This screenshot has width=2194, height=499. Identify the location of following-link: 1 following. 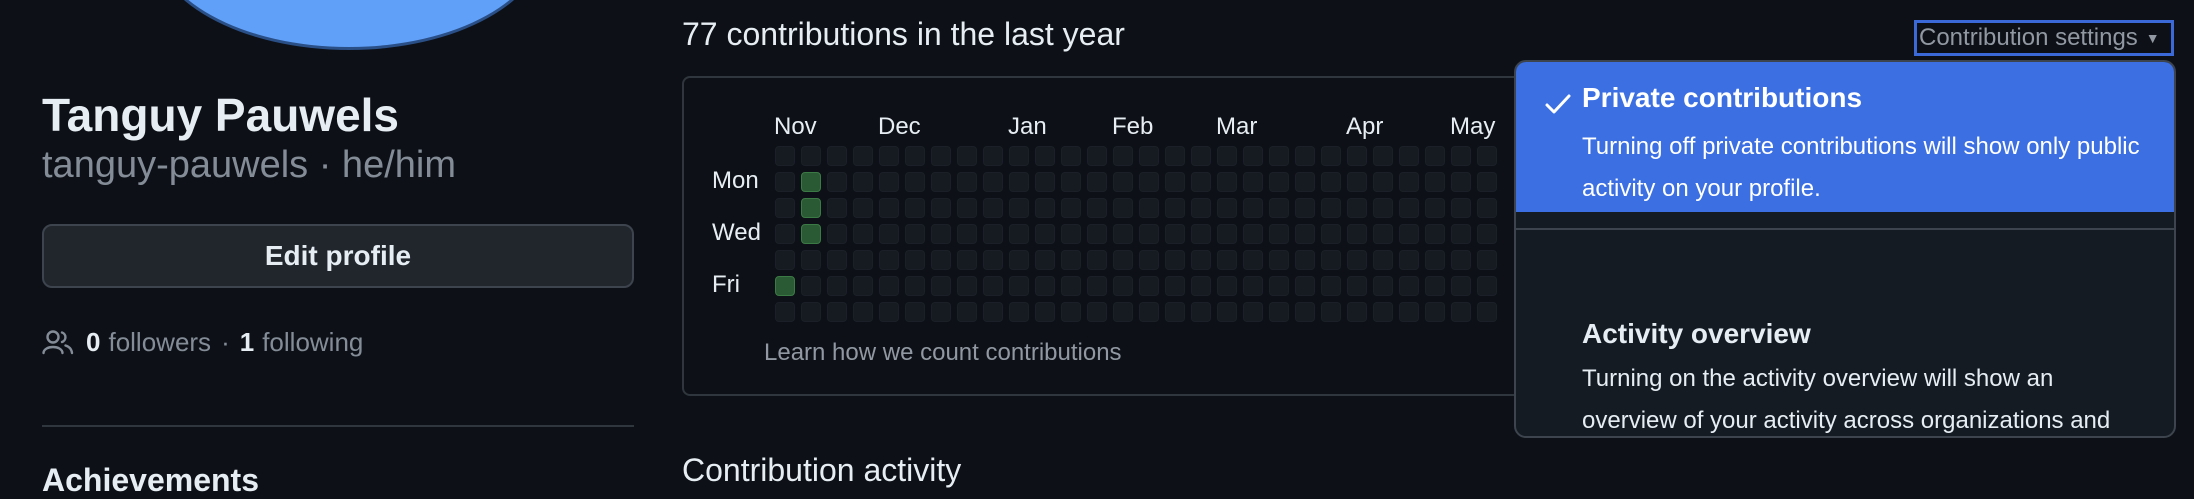
(302, 342).